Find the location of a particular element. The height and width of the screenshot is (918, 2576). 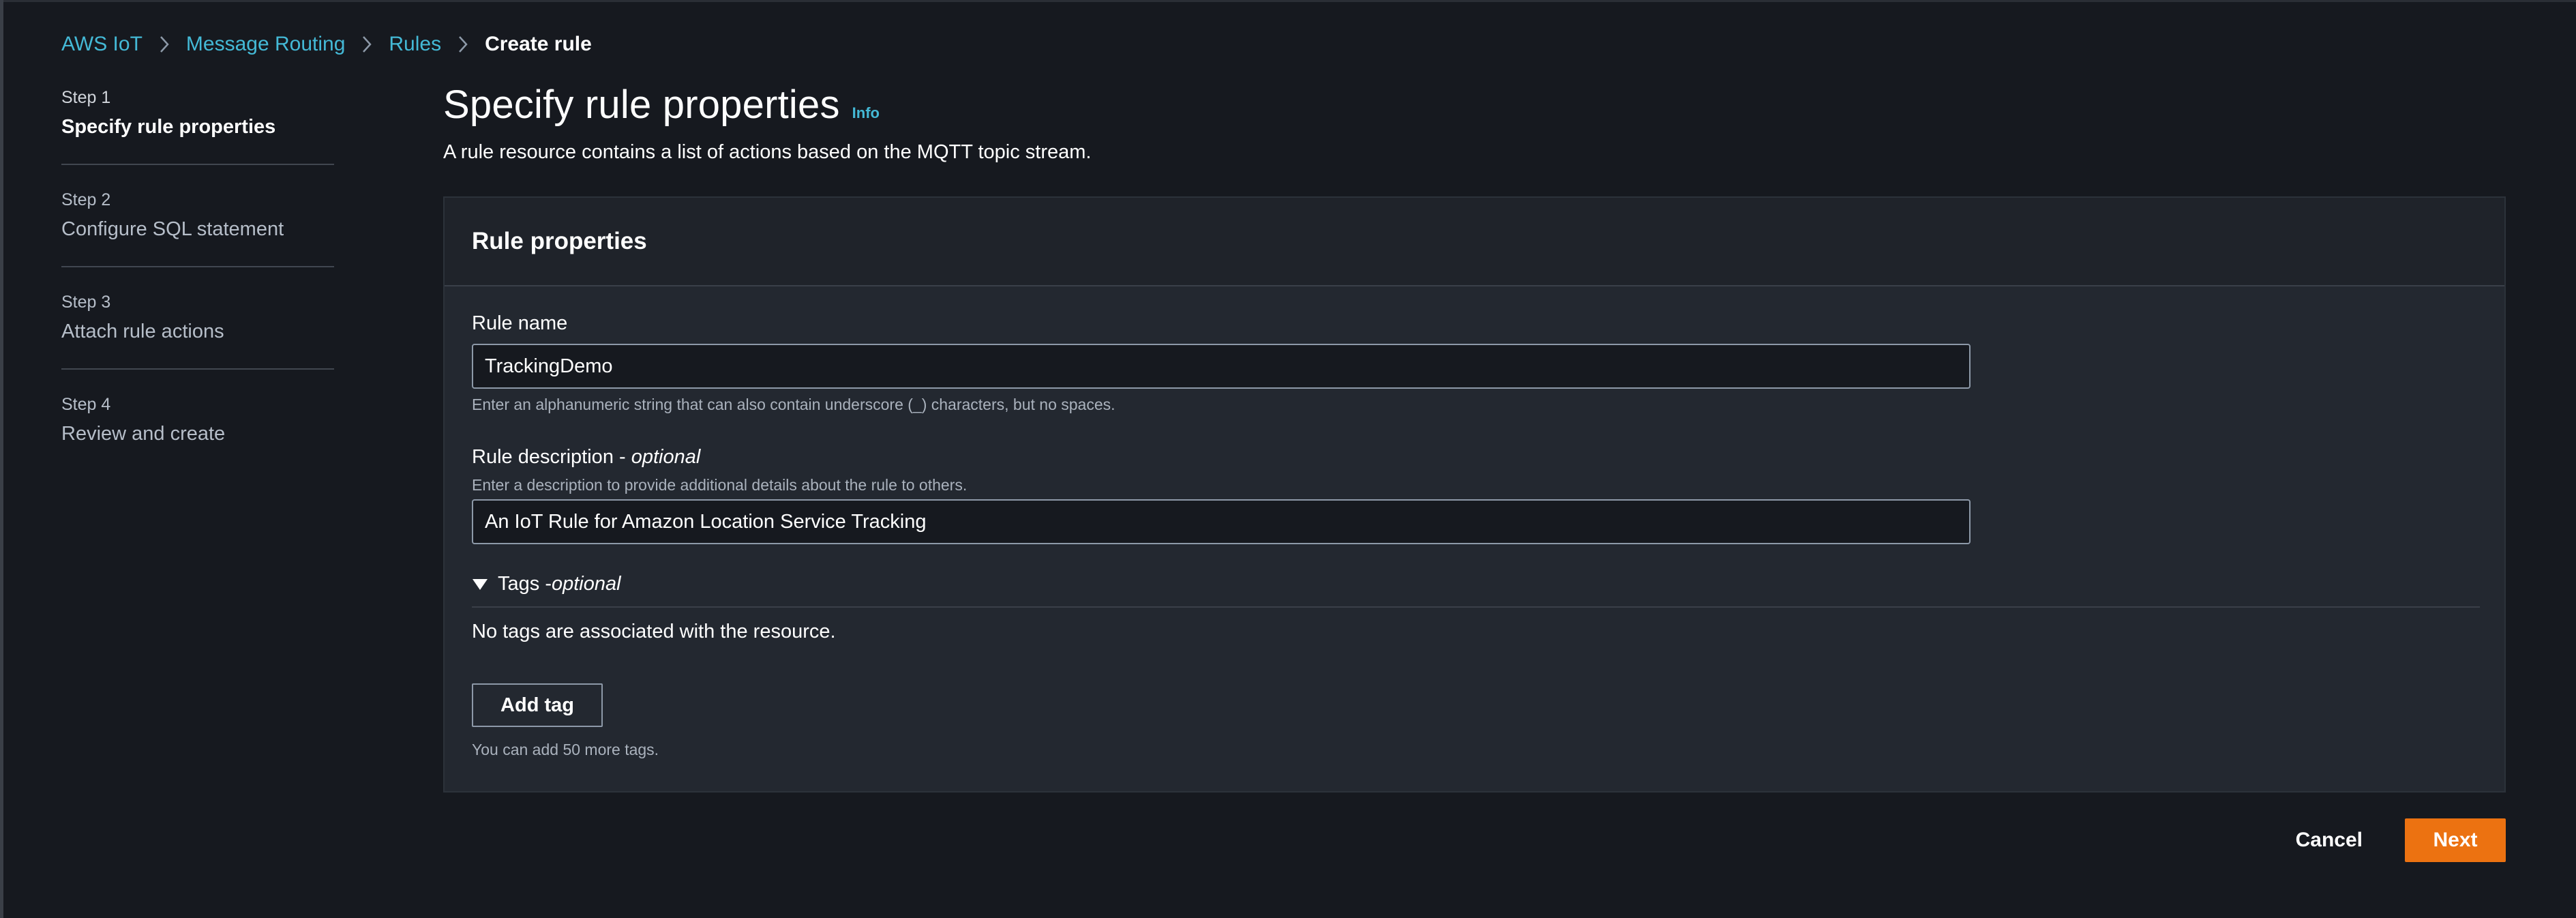

step-1: Step 1 Specify rule properties is located at coordinates (198, 137).